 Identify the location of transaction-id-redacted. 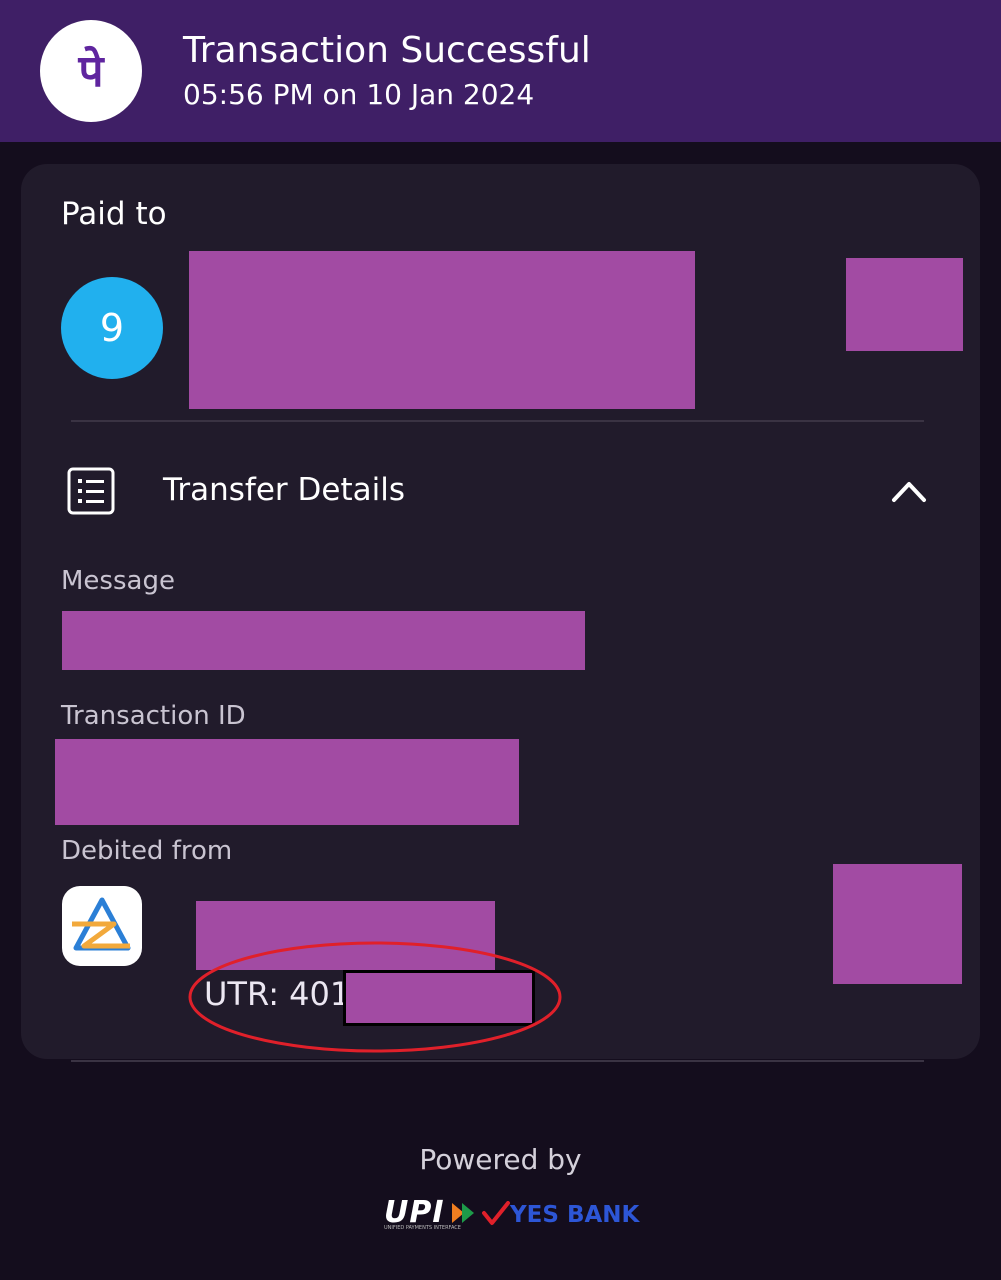
(287, 782).